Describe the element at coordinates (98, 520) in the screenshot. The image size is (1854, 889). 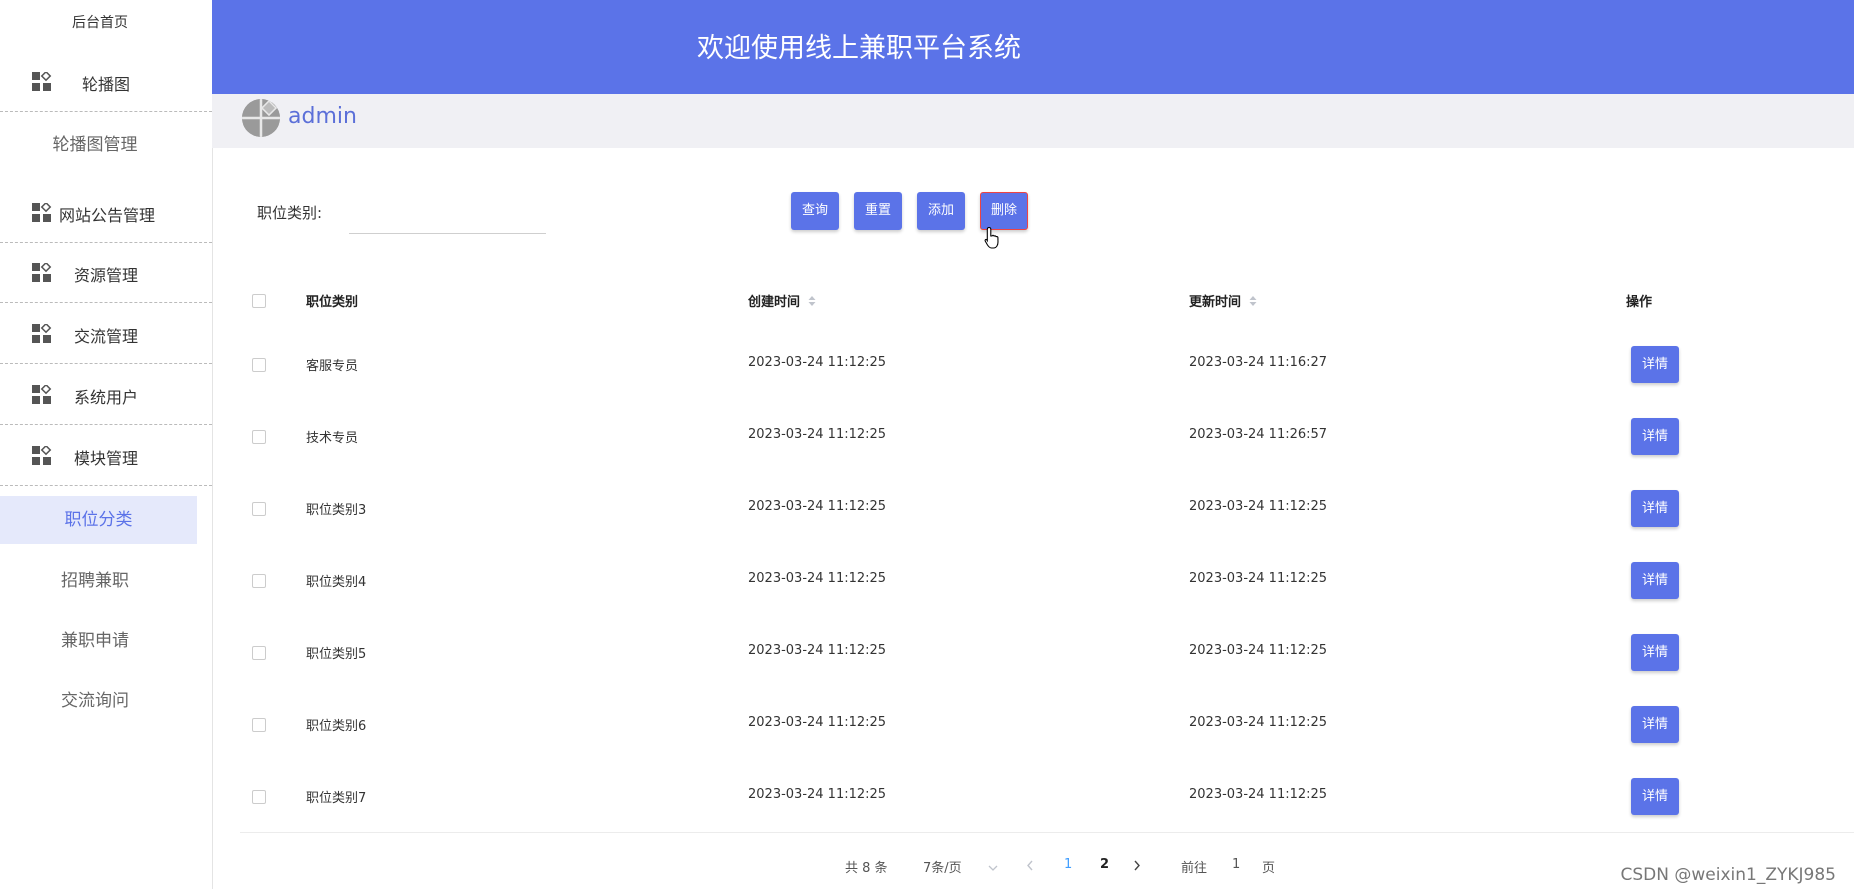
I see `sidebar-item-job-category: 职位分类` at that location.